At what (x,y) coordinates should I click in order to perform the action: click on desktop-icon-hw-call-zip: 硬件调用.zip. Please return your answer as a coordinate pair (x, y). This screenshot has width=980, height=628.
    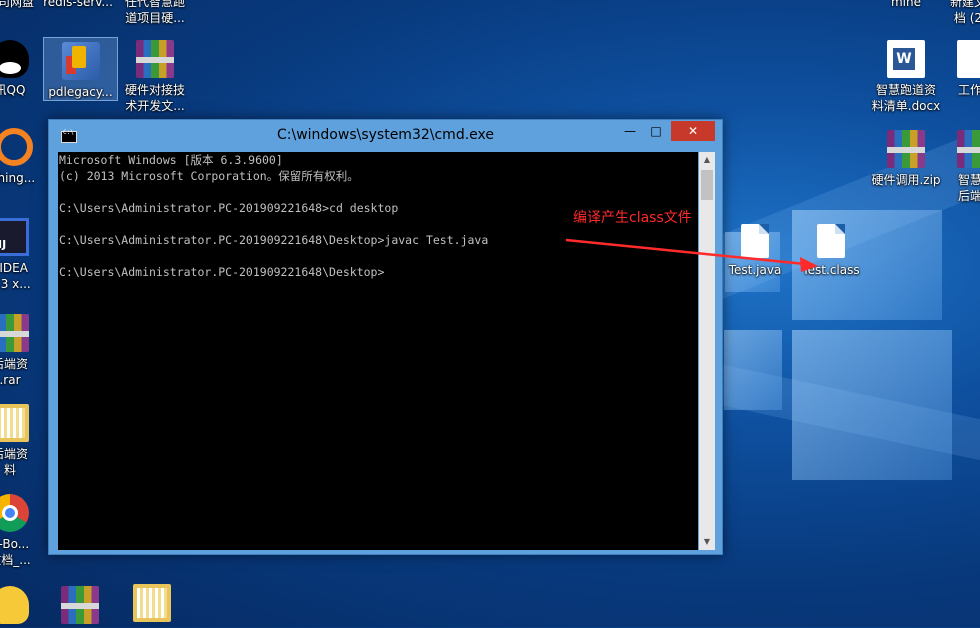
    Looking at the image, I should click on (906, 159).